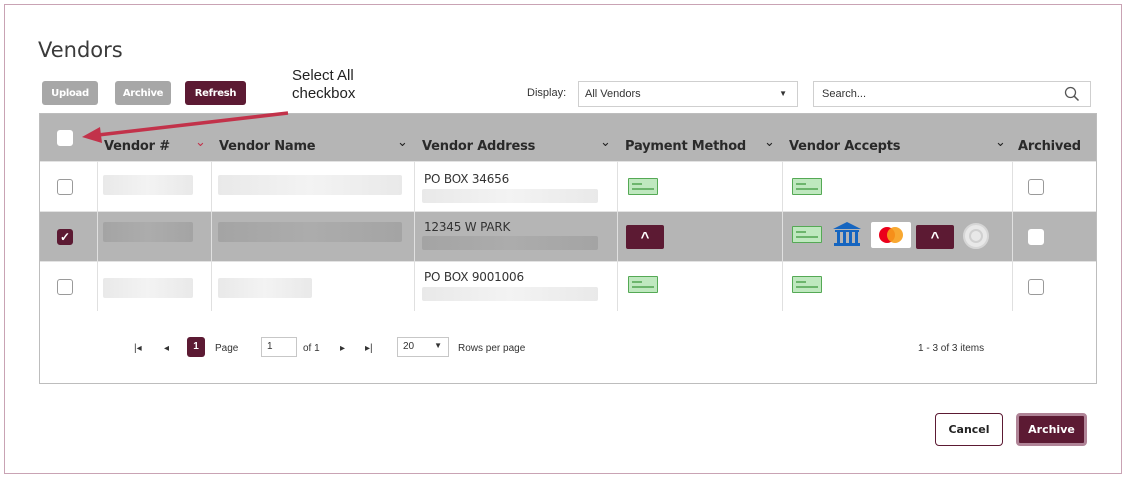 The height and width of the screenshot is (477, 1126). I want to click on archive-button: Archive, so click(1051, 429).